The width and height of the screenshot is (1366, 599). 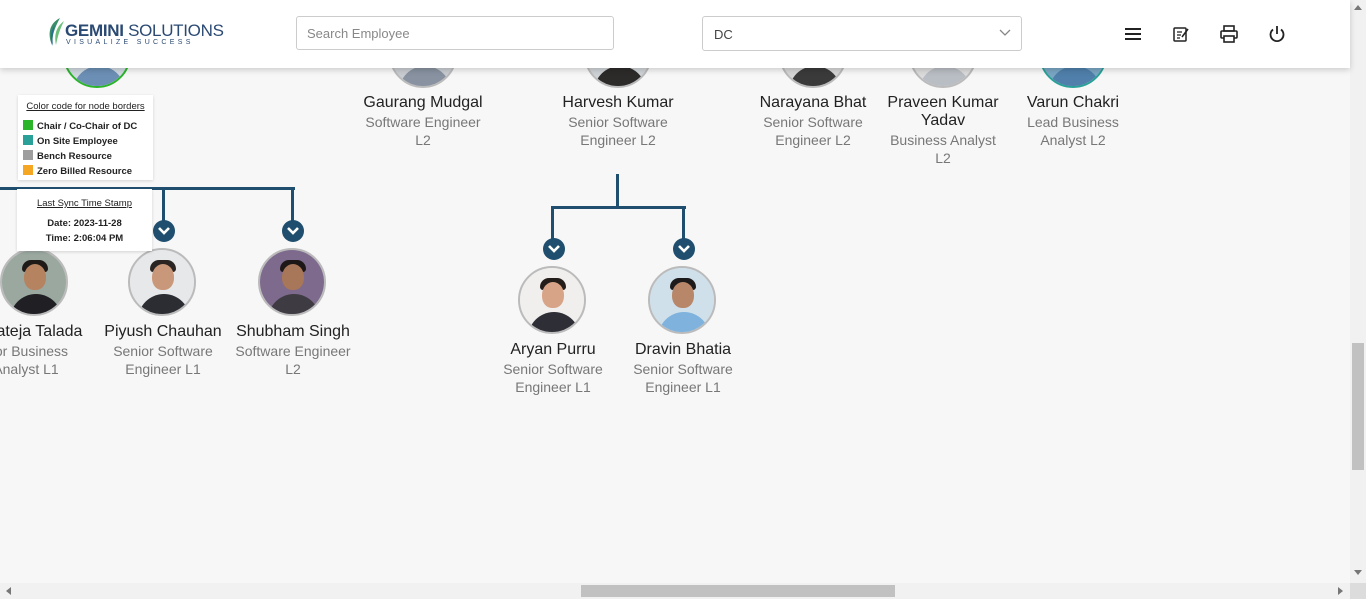 What do you see at coordinates (1229, 34) in the screenshot?
I see `print-icon` at bounding box center [1229, 34].